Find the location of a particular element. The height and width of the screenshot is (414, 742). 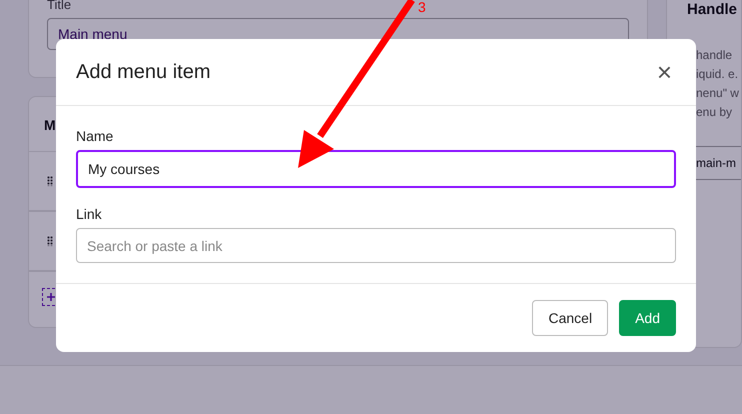

name-field: My courses is located at coordinates (376, 169).